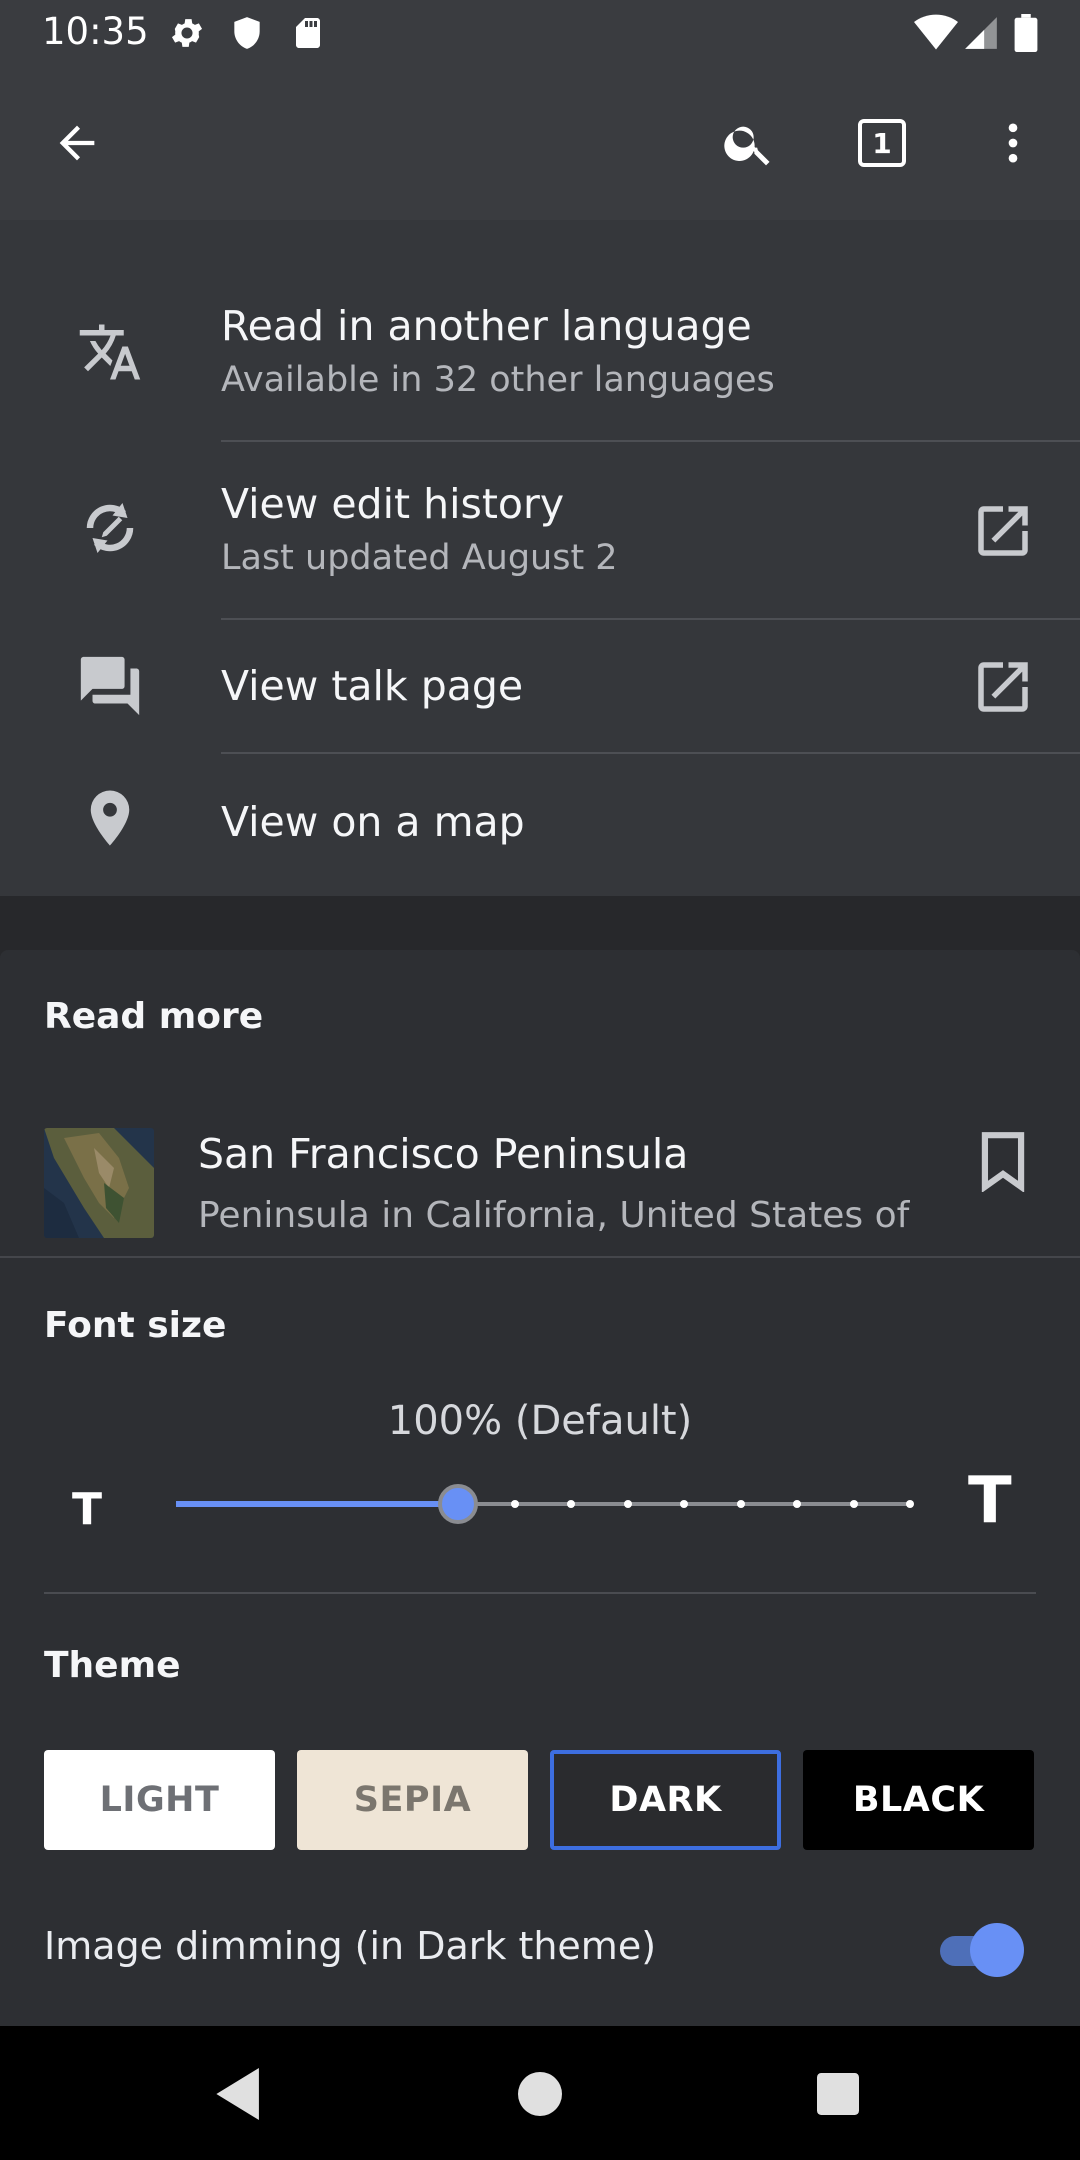 The height and width of the screenshot is (2160, 1080). What do you see at coordinates (540, 1593) in the screenshot?
I see `section-divider` at bounding box center [540, 1593].